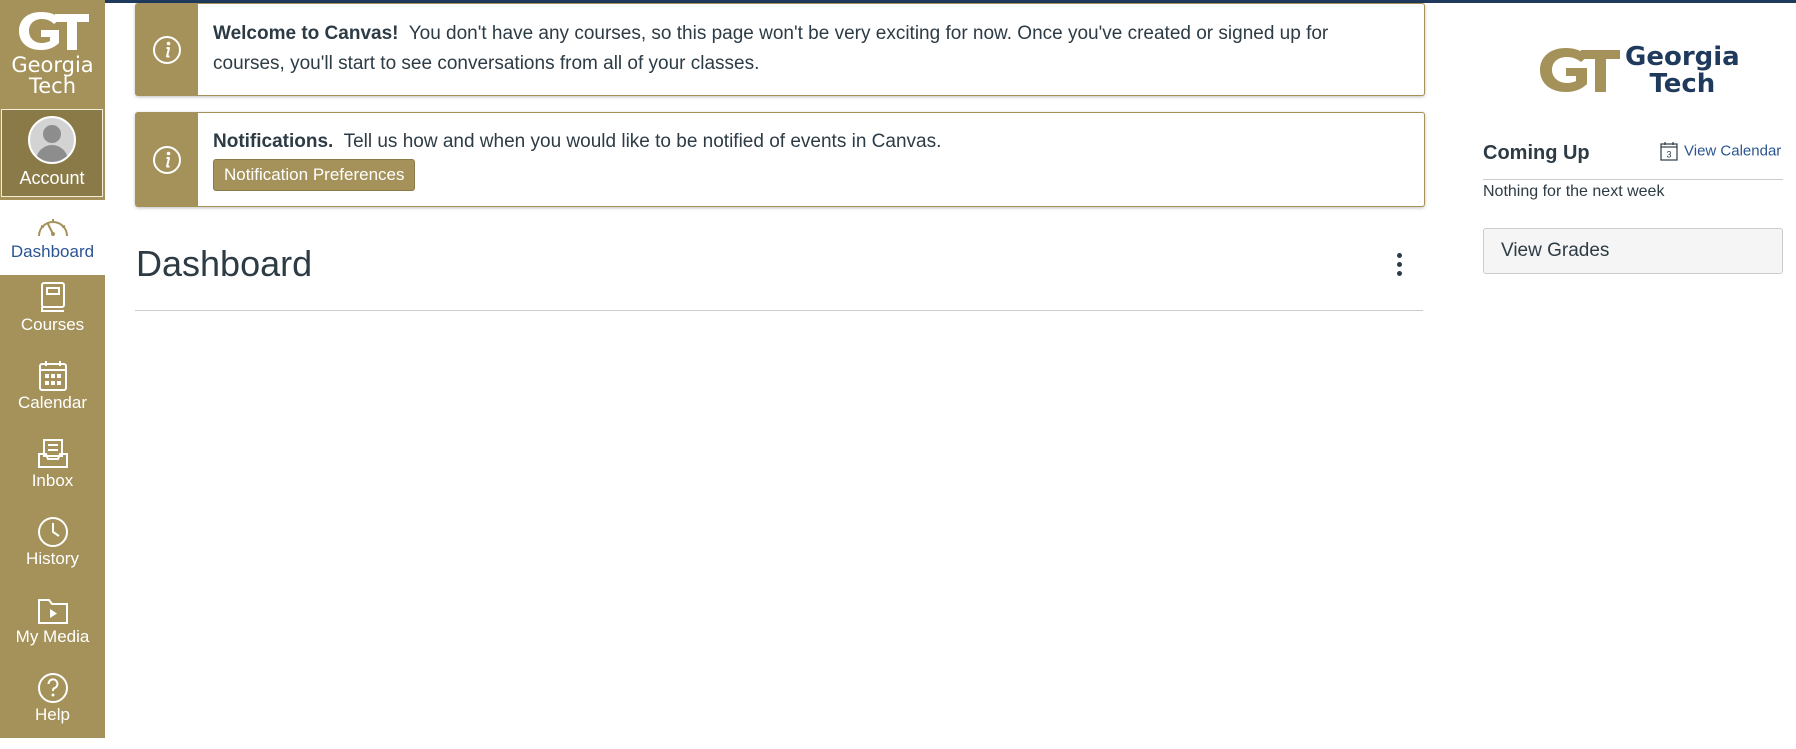  I want to click on calendar-small-icon: 3, so click(1669, 151).